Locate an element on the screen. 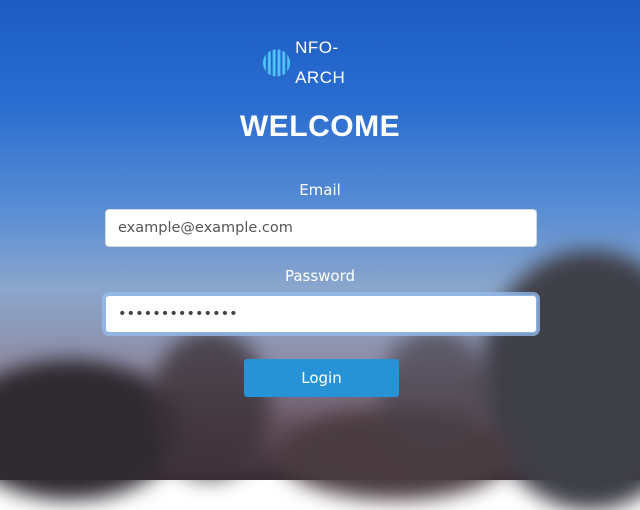  brand-name: NFO-ARCH is located at coordinates (320, 62).